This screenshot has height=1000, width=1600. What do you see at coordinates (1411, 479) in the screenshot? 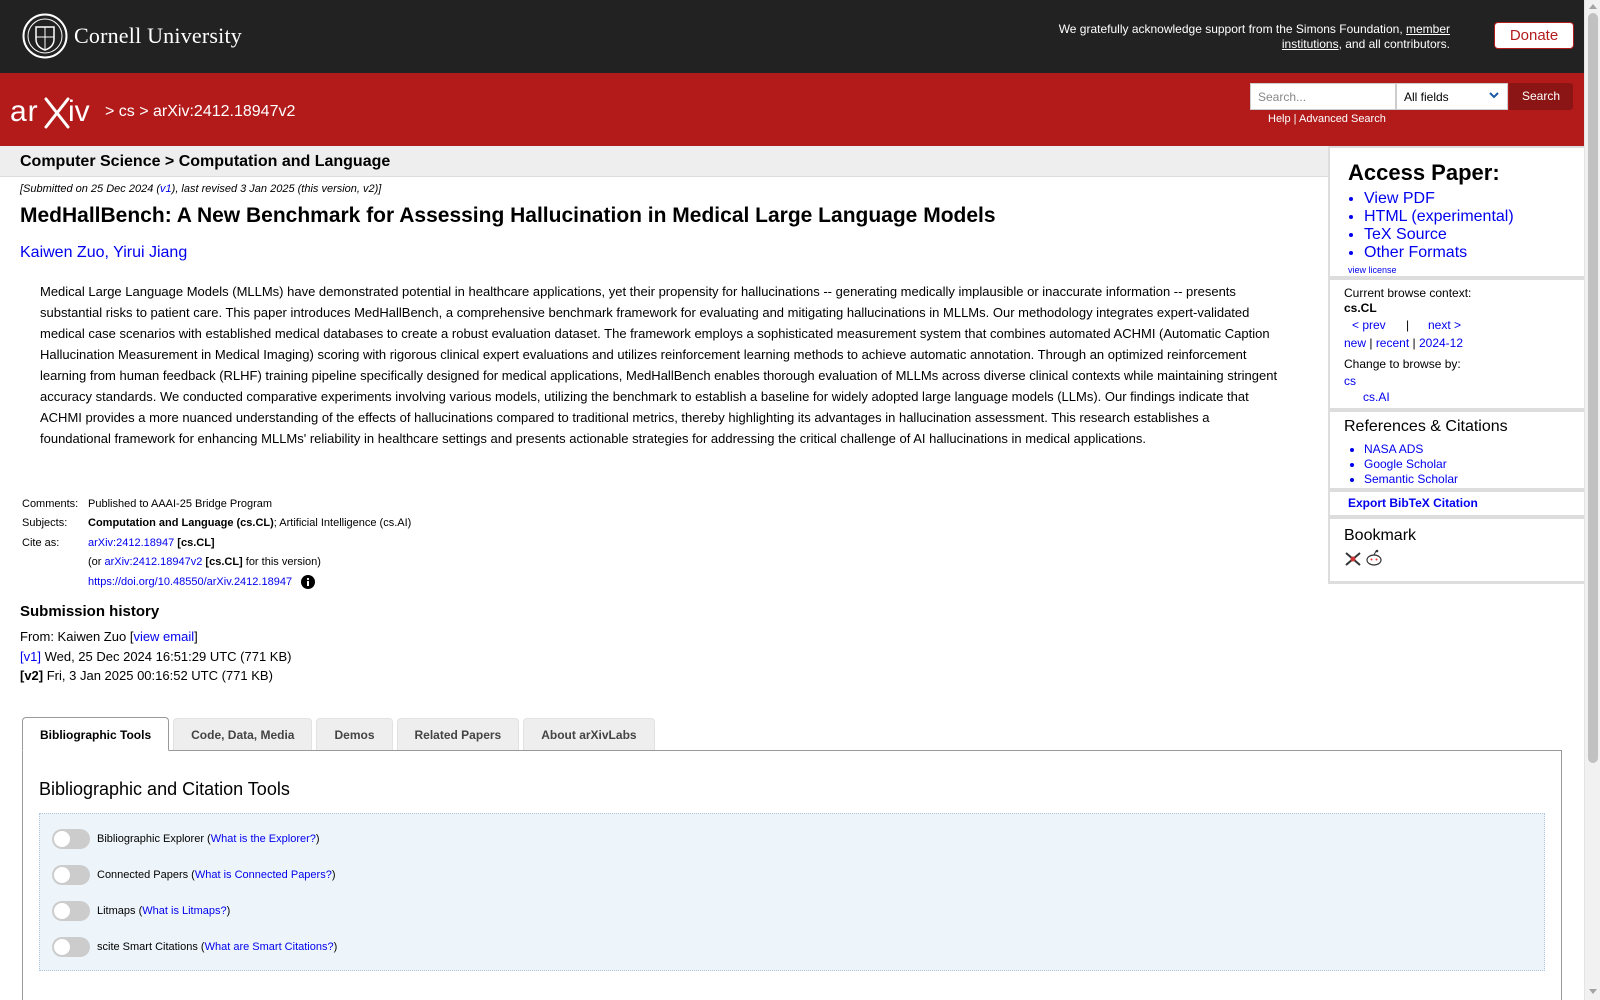
I see `semantic-scholar-link: Semantic Scholar` at bounding box center [1411, 479].